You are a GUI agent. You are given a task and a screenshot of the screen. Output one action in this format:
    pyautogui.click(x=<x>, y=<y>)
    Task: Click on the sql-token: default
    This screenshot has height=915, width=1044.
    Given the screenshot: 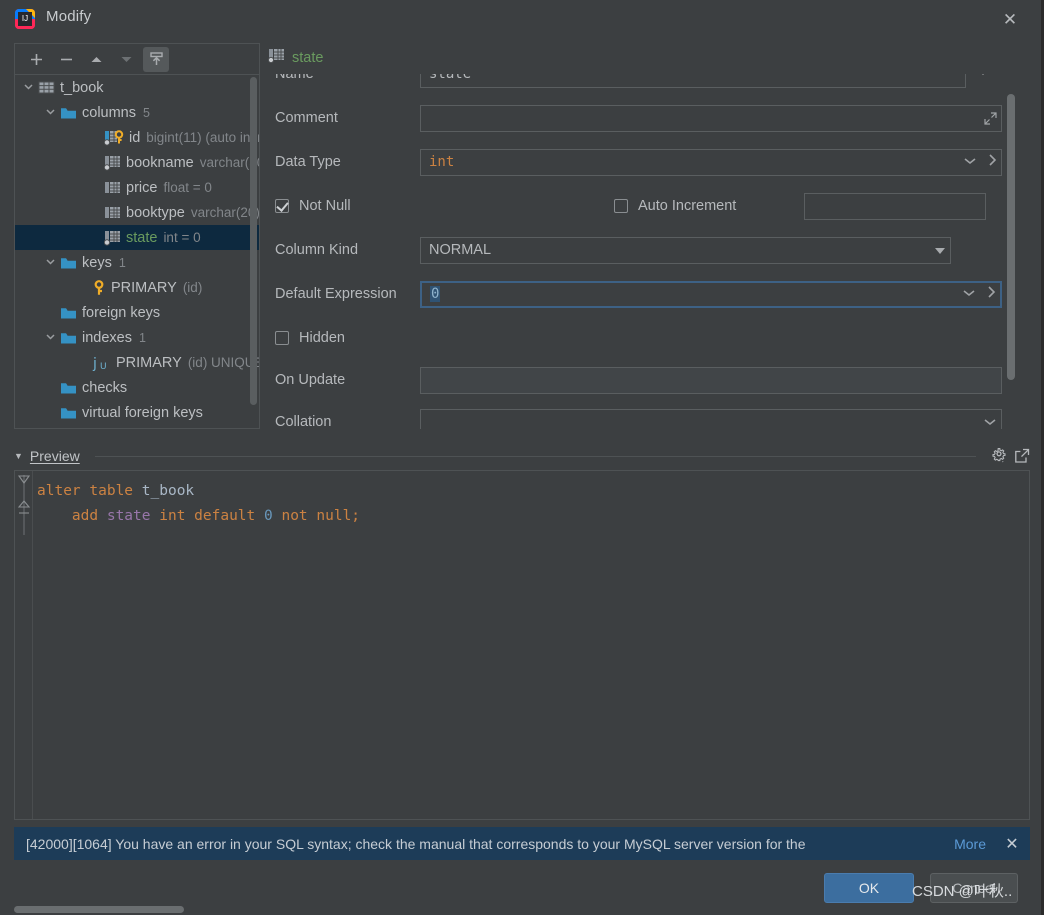 What is the action you would take?
    pyautogui.click(x=229, y=516)
    